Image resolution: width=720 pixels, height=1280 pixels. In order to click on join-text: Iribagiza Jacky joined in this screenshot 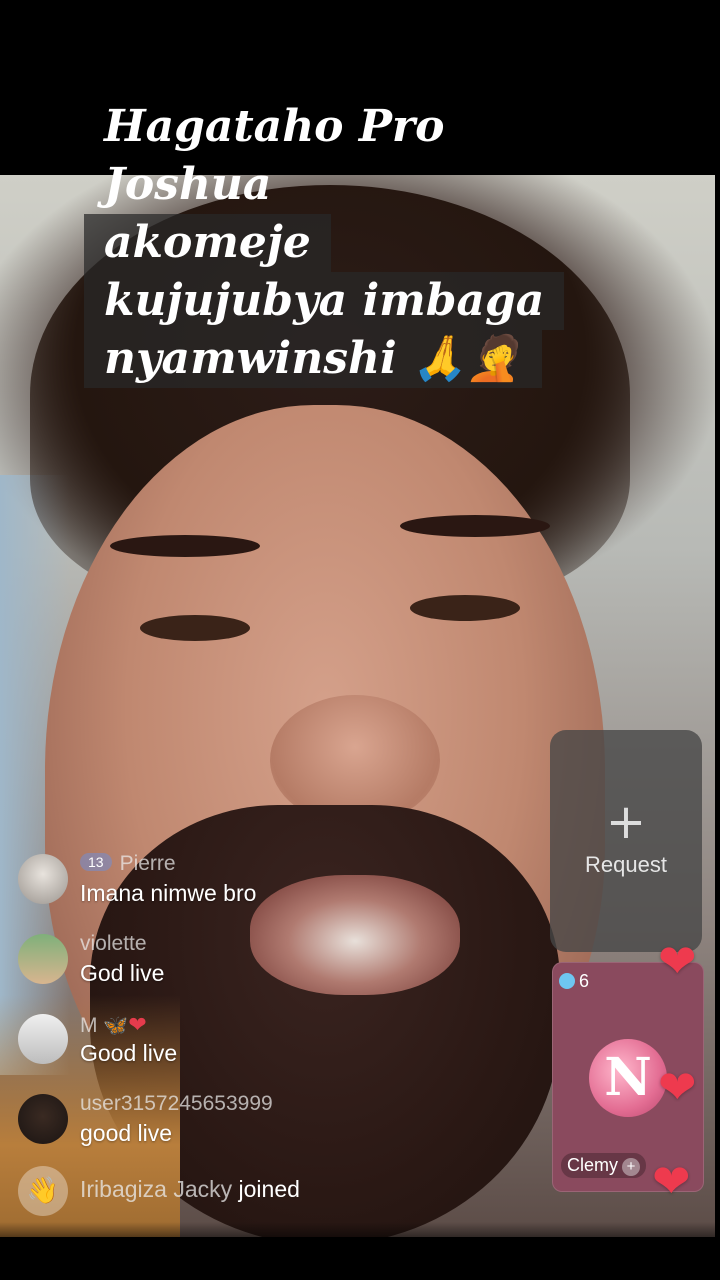, I will do `click(190, 1189)`.